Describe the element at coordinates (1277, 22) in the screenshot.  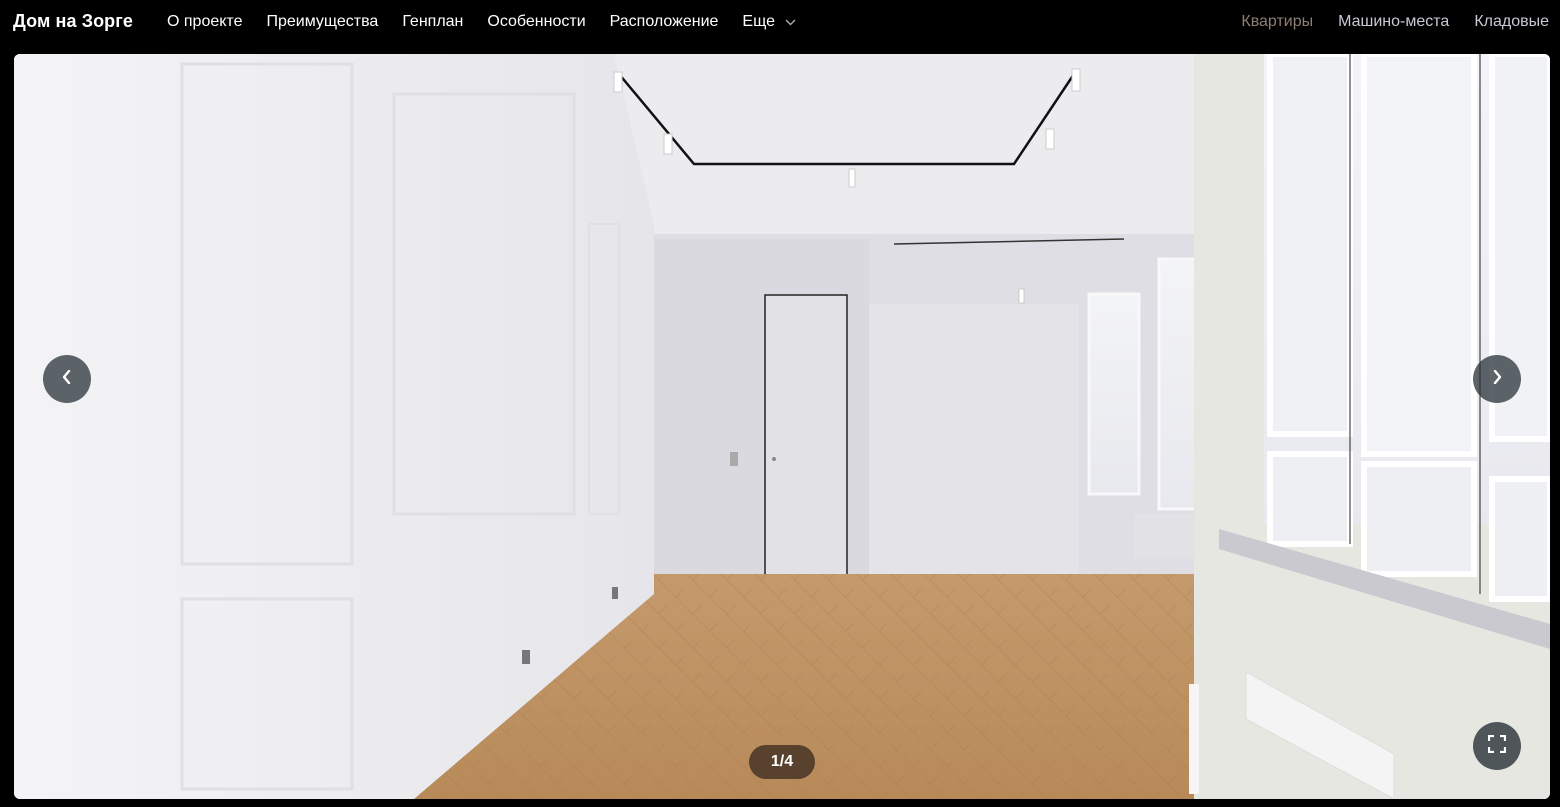
I see `nav-item-apartments: Квартиры` at that location.